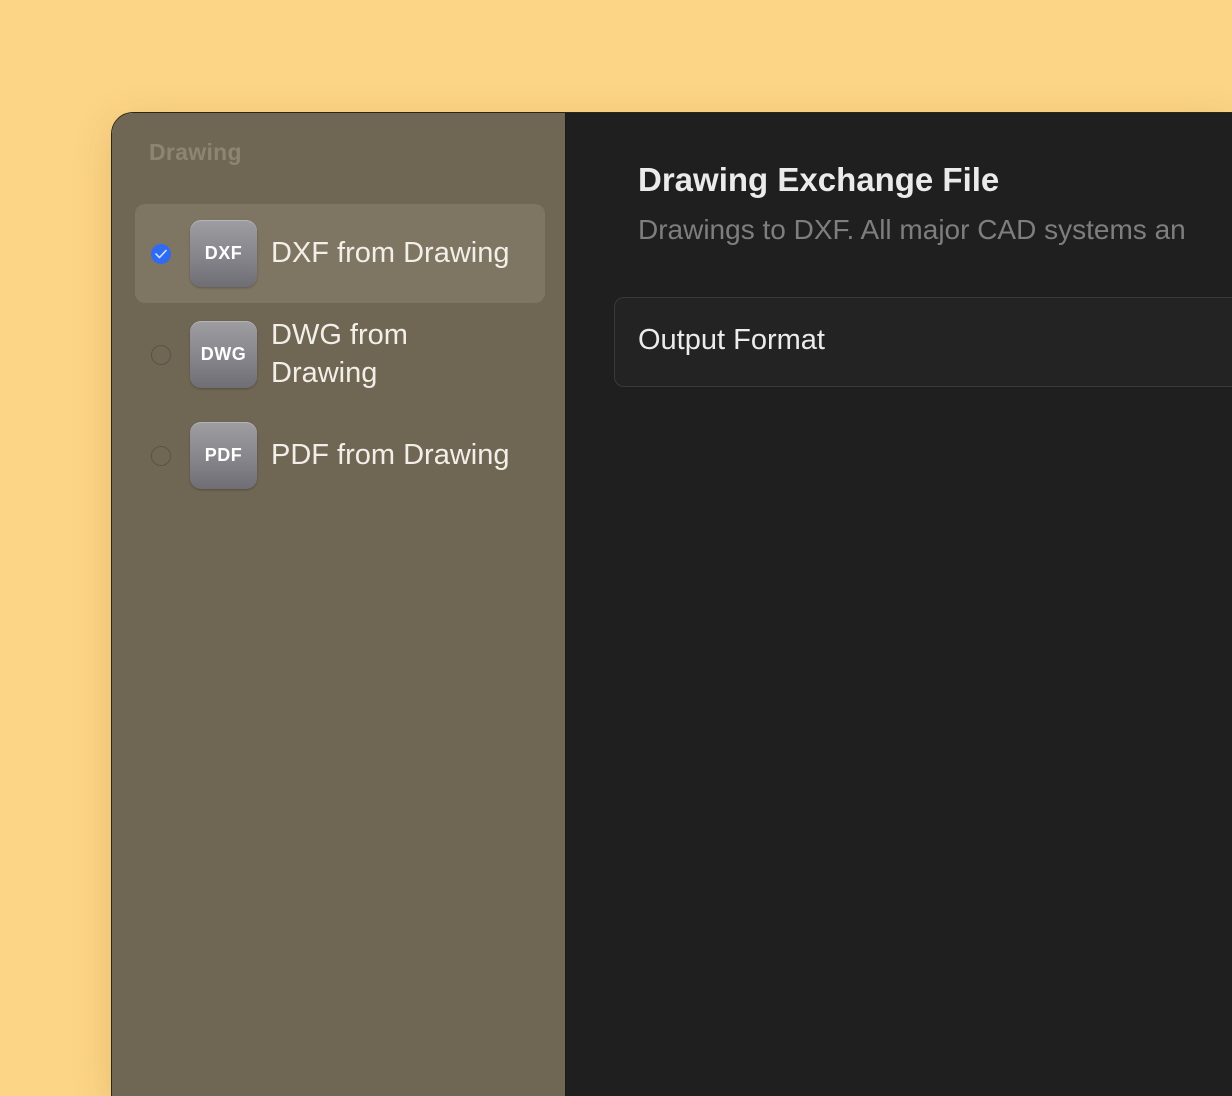 This screenshot has height=1096, width=1232. Describe the element at coordinates (223, 253) in the screenshot. I see `dxf-file-icon: DXF` at that location.